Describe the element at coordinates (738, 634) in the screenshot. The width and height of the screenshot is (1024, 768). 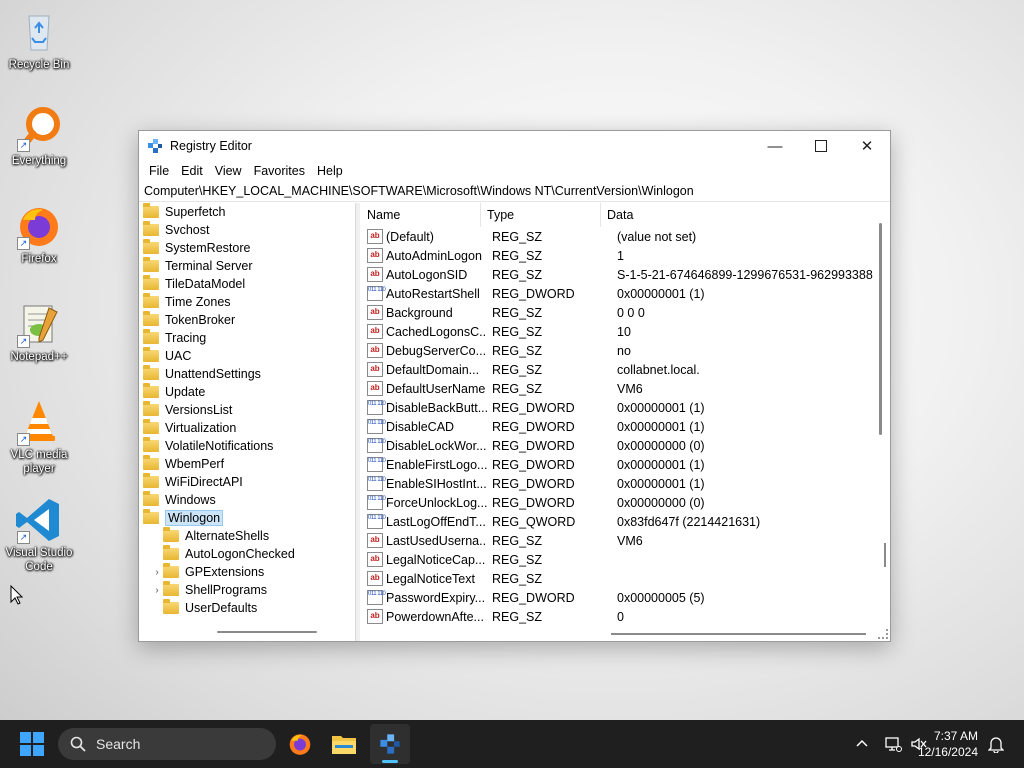
I see `values-horizontal-scrollbar` at that location.